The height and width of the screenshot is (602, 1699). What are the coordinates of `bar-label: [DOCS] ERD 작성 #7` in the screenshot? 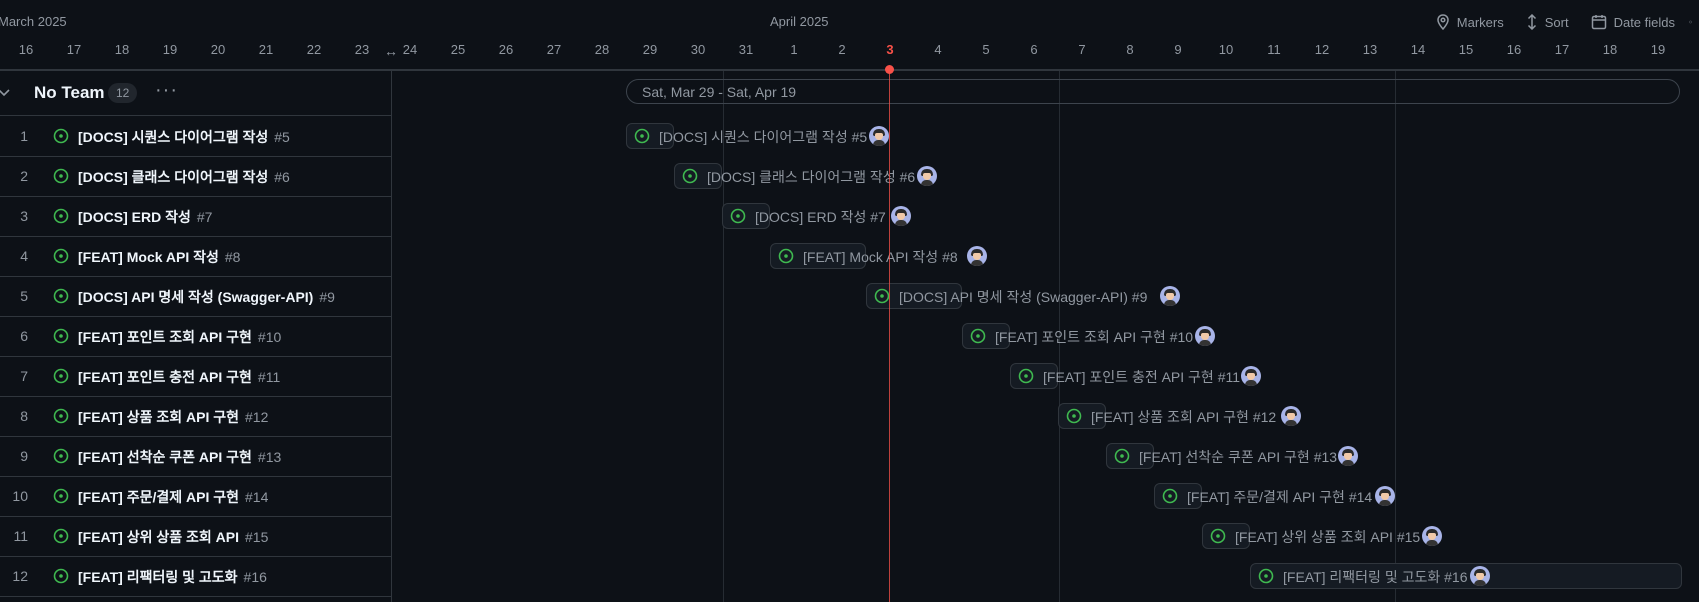 It's located at (820, 217).